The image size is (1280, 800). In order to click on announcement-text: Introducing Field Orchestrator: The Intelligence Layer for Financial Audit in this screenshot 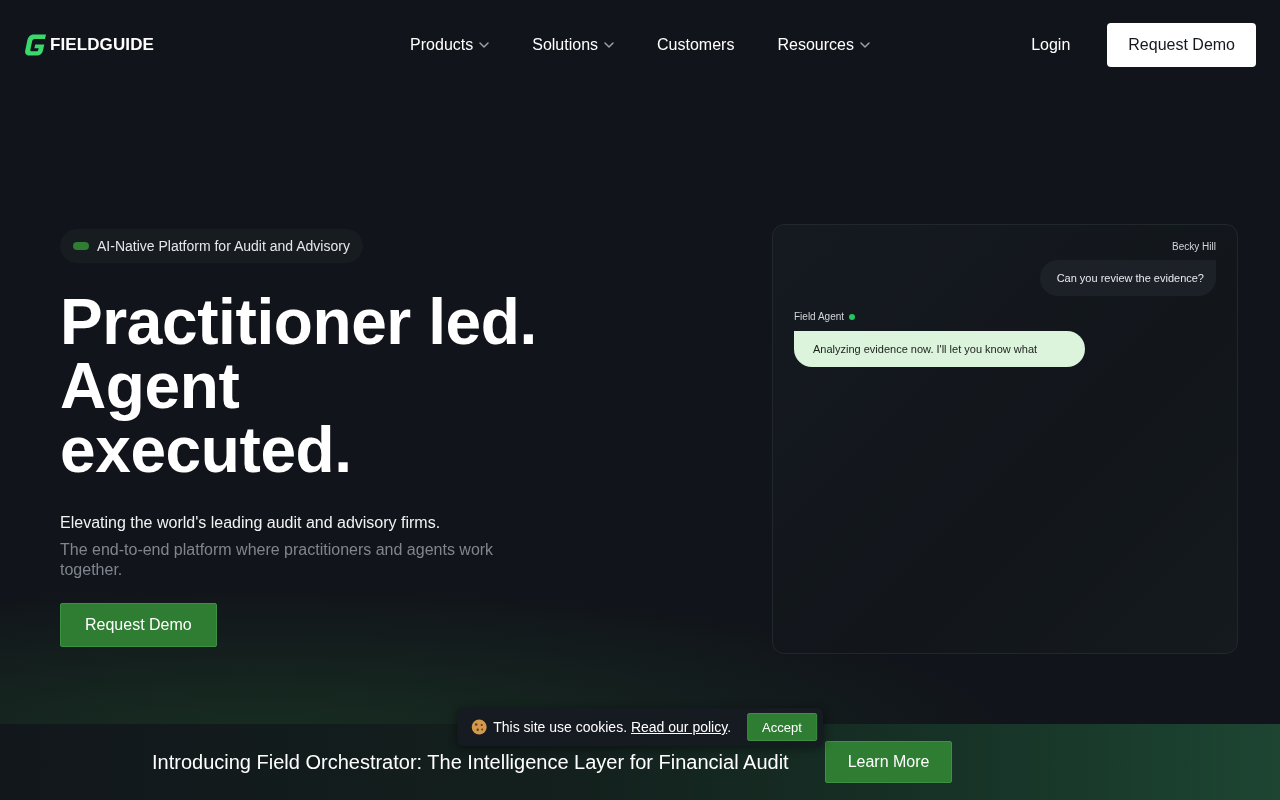, I will do `click(470, 762)`.